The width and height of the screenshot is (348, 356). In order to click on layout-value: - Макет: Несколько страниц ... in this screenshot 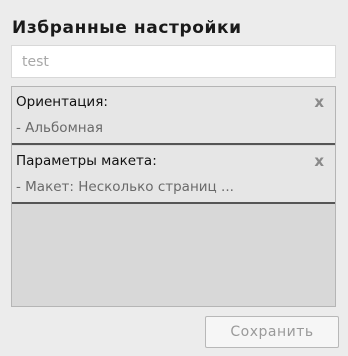, I will do `click(125, 187)`.